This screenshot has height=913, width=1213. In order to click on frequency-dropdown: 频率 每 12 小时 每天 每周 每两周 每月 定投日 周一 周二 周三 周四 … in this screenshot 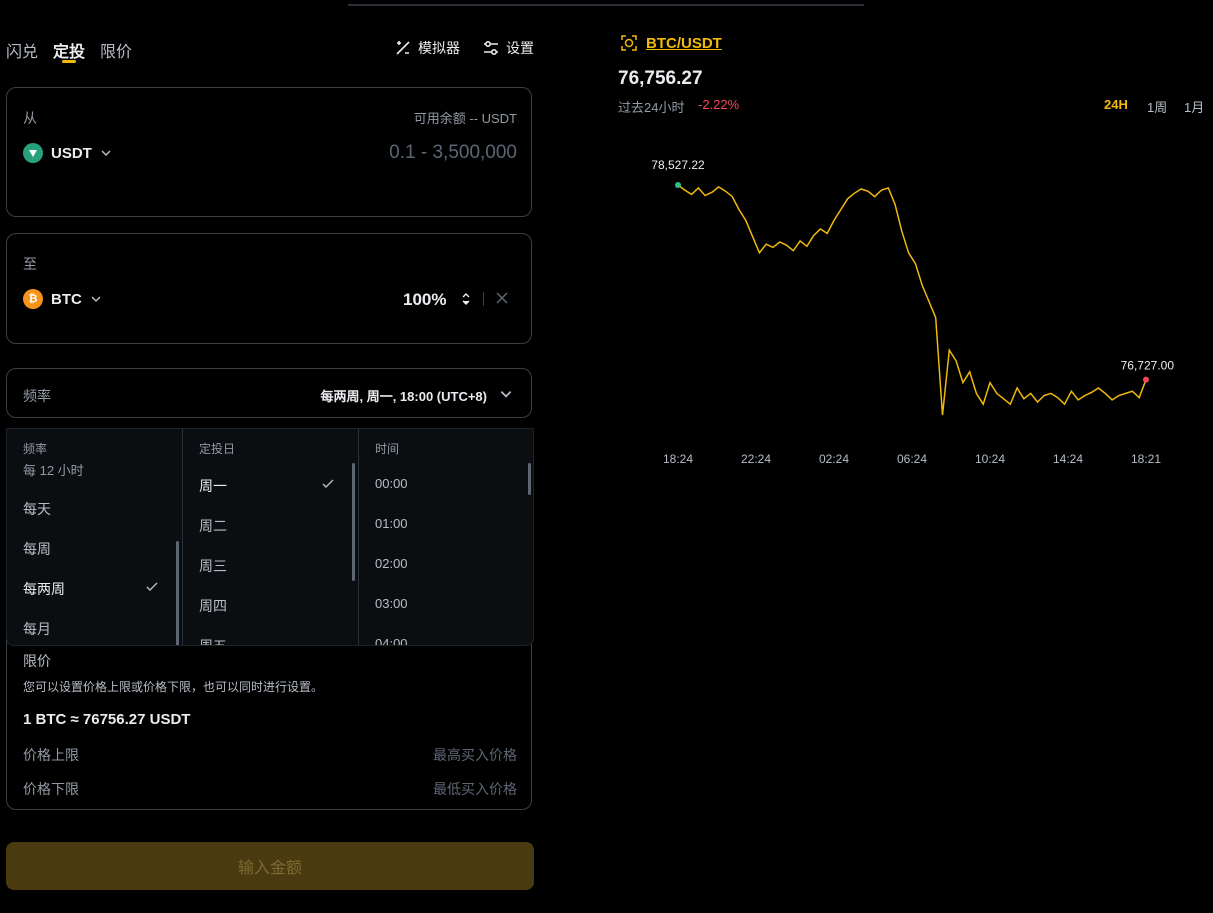, I will do `click(270, 537)`.